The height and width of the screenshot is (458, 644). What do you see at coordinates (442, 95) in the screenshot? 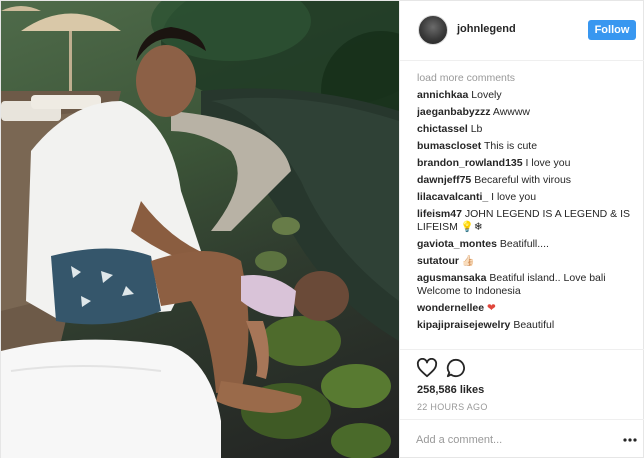
I see `comment-username: annichkaa` at bounding box center [442, 95].